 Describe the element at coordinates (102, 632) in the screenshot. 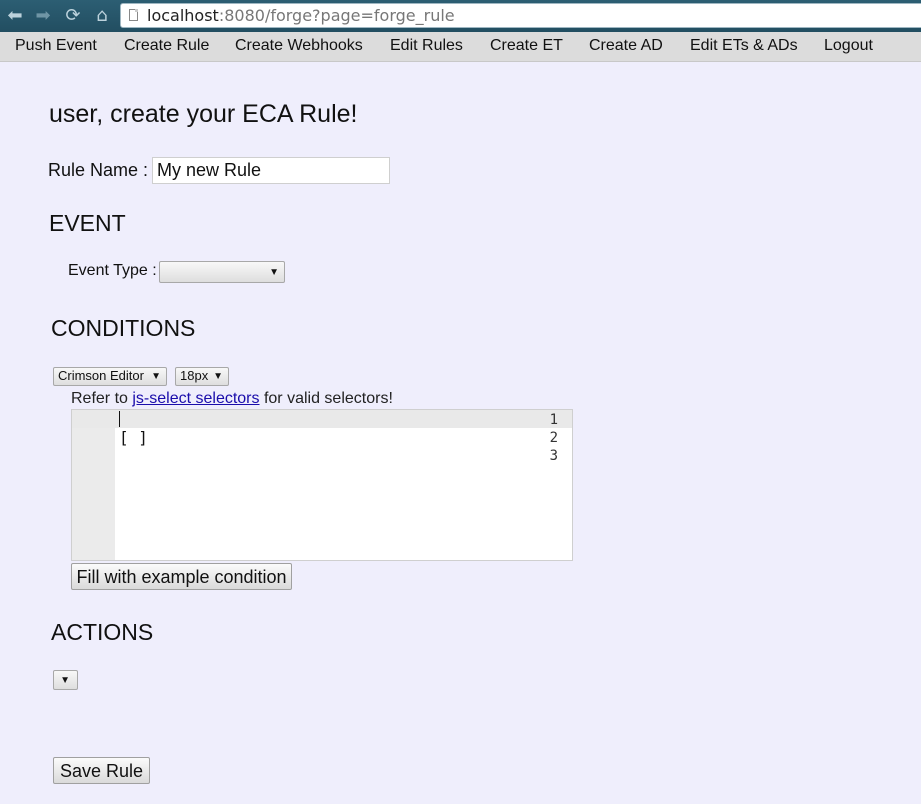

I see `actions-heading: ACTIONS` at that location.